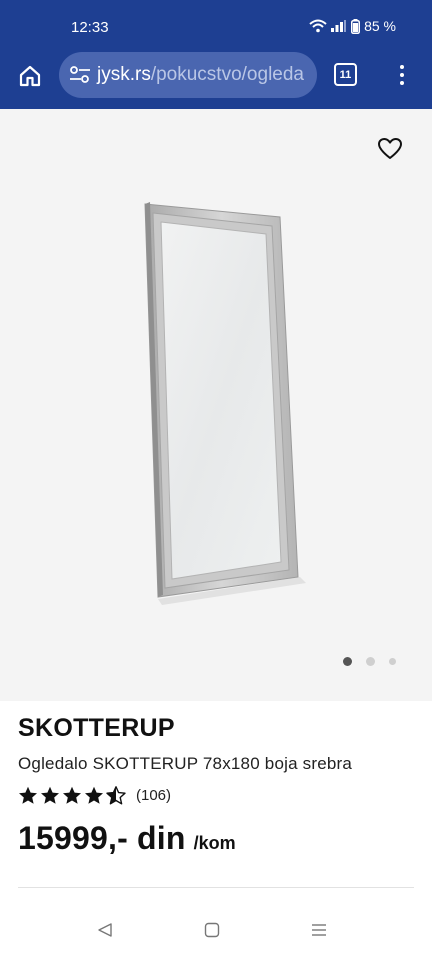  What do you see at coordinates (116, 795) in the screenshot?
I see `star-half-icon` at bounding box center [116, 795].